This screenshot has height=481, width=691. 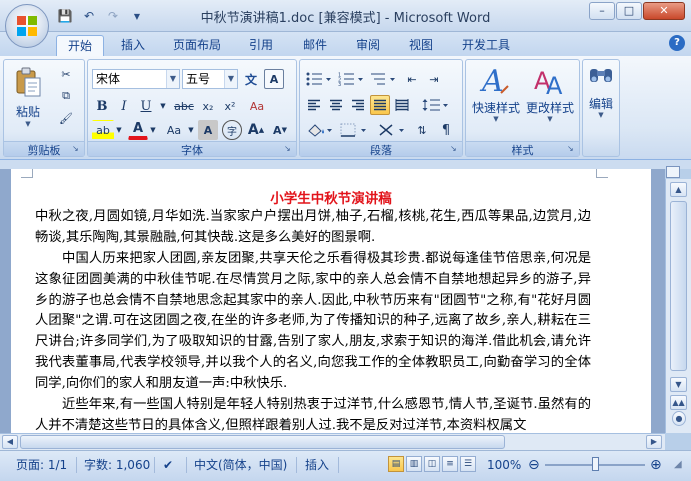 What do you see at coordinates (450, 464) in the screenshot?
I see `outline-view-icon: ≡` at bounding box center [450, 464].